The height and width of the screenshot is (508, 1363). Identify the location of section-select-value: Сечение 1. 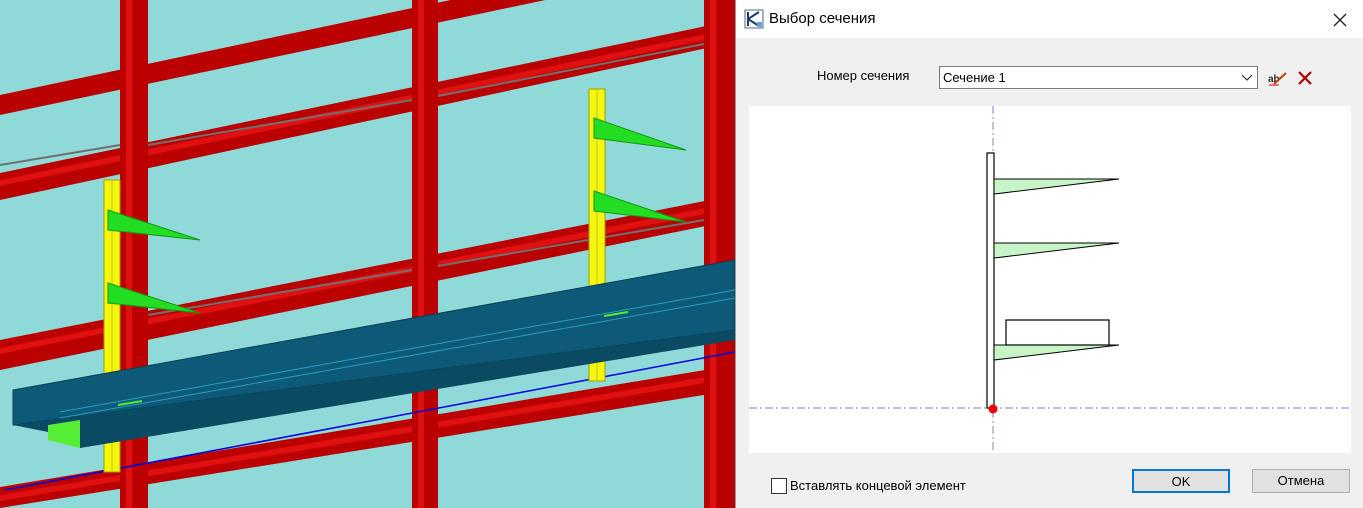
(974, 77).